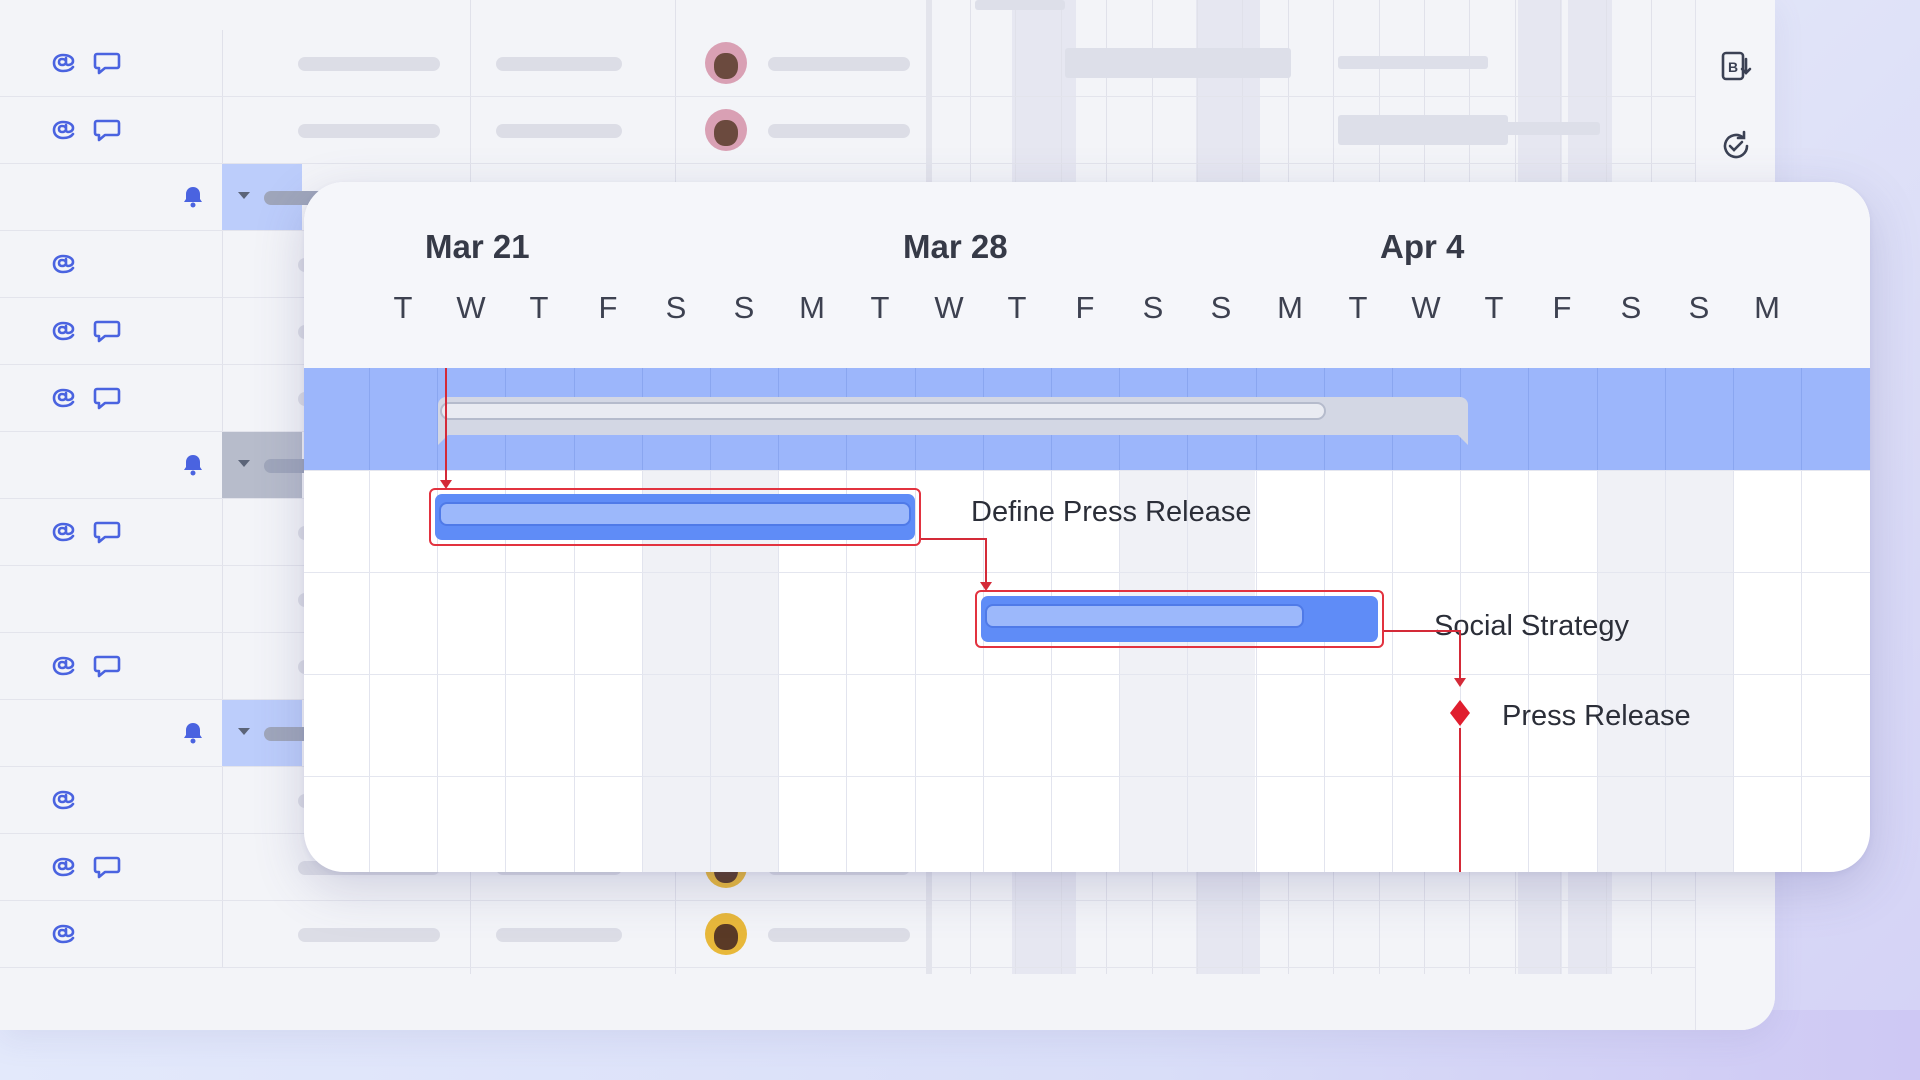  I want to click on task-label: Social Strategy, so click(1532, 626).